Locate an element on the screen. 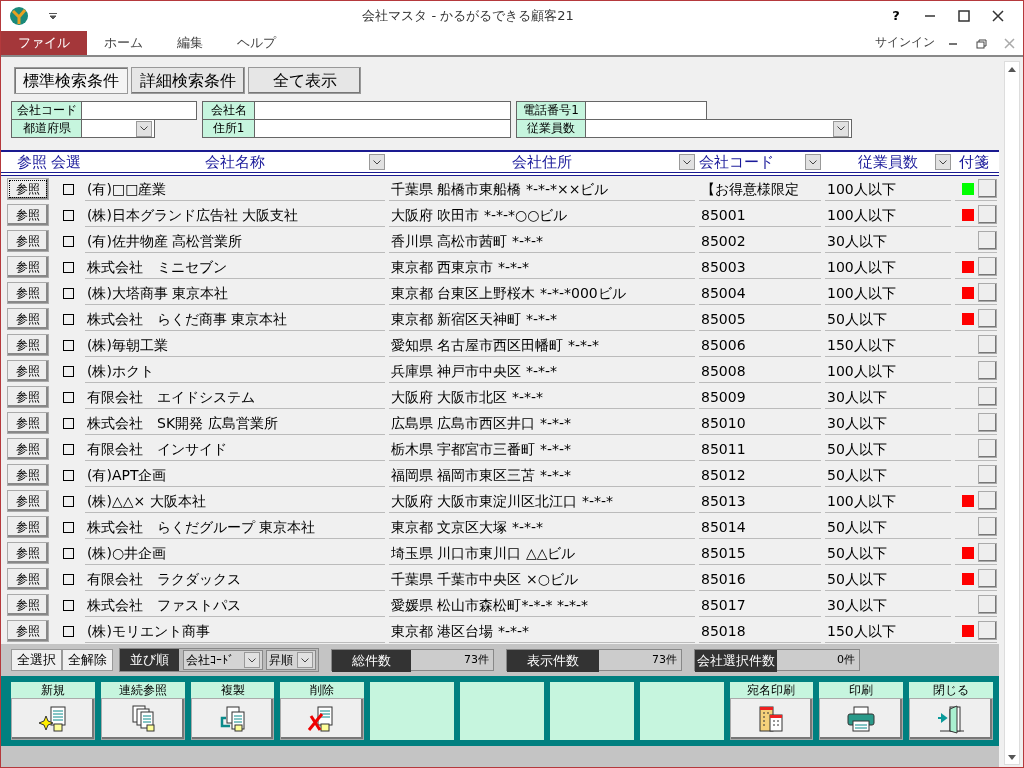 The image size is (1024, 768). menu-tab: ファイル is located at coordinates (44, 43).